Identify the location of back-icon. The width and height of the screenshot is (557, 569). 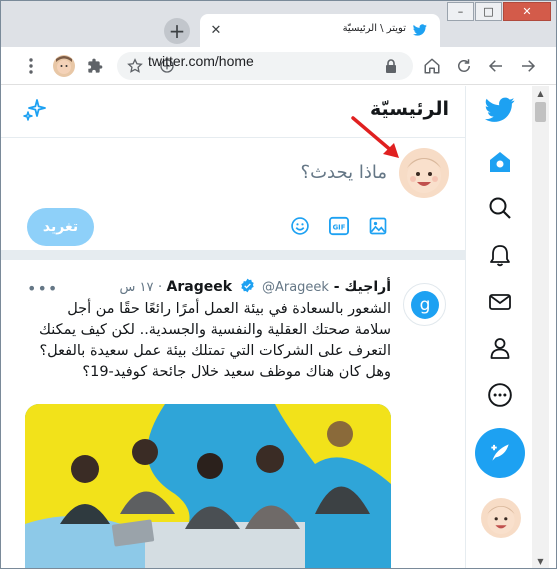
(496, 66).